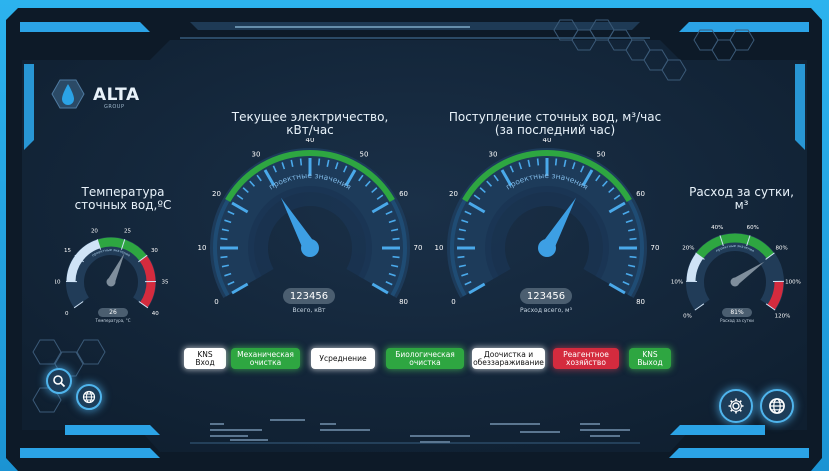 Image resolution: width=829 pixels, height=471 pixels. Describe the element at coordinates (164, 282) in the screenshot. I see `gauge-tick-label: 35` at that location.